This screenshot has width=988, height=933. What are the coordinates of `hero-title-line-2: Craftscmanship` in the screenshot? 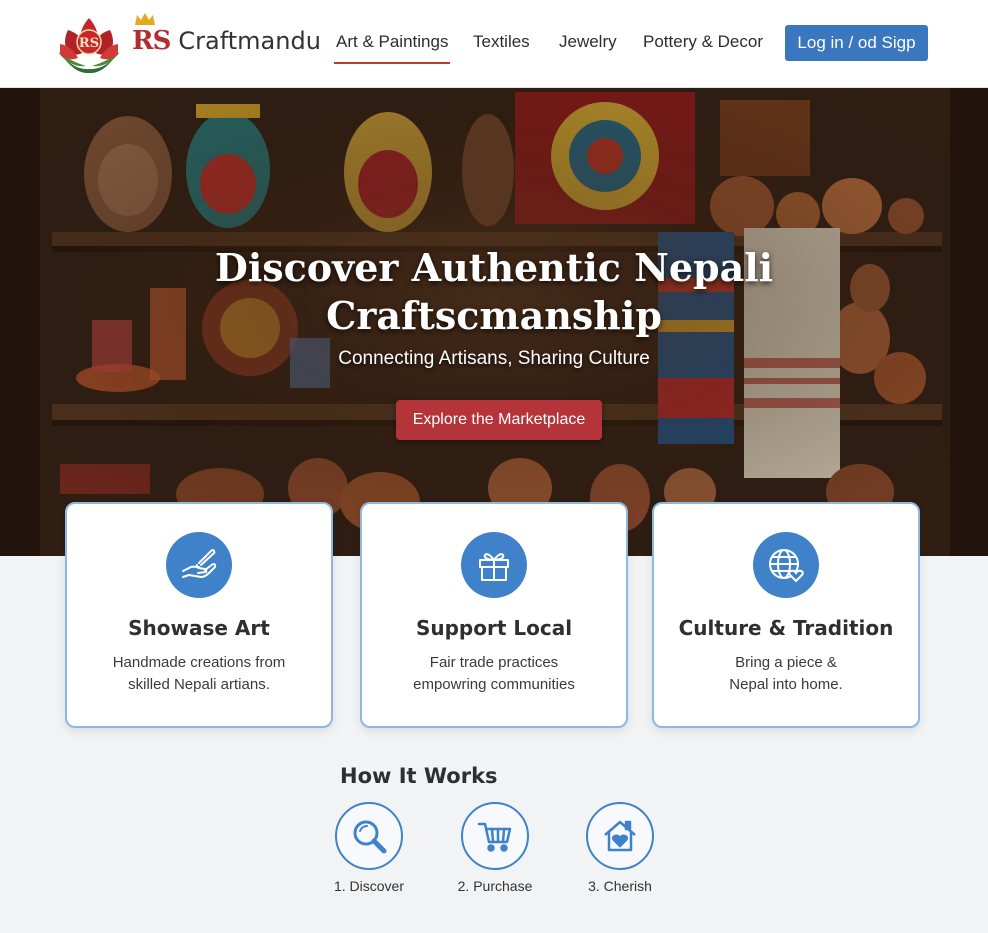 It's located at (494, 315).